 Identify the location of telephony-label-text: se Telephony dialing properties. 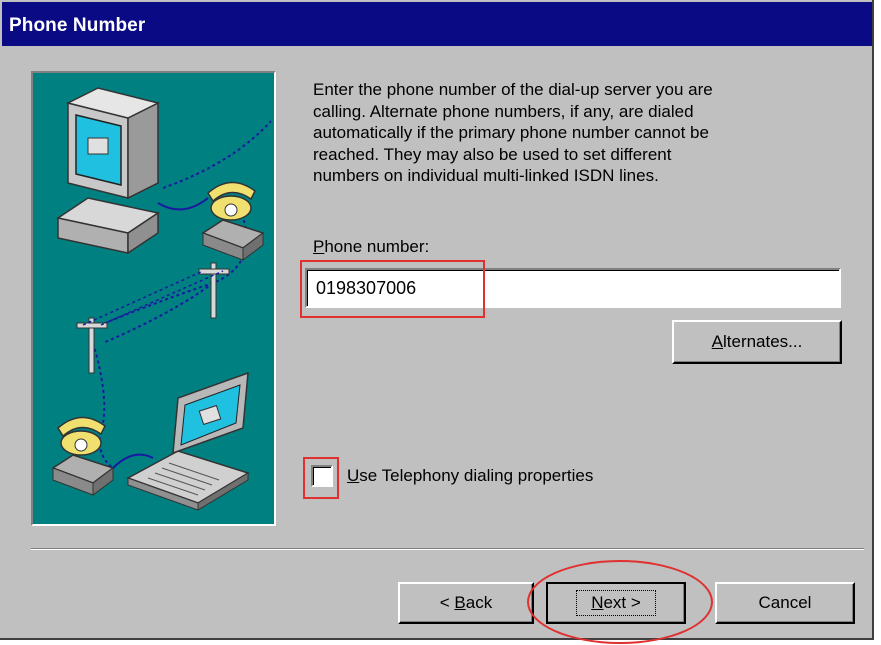
(476, 475).